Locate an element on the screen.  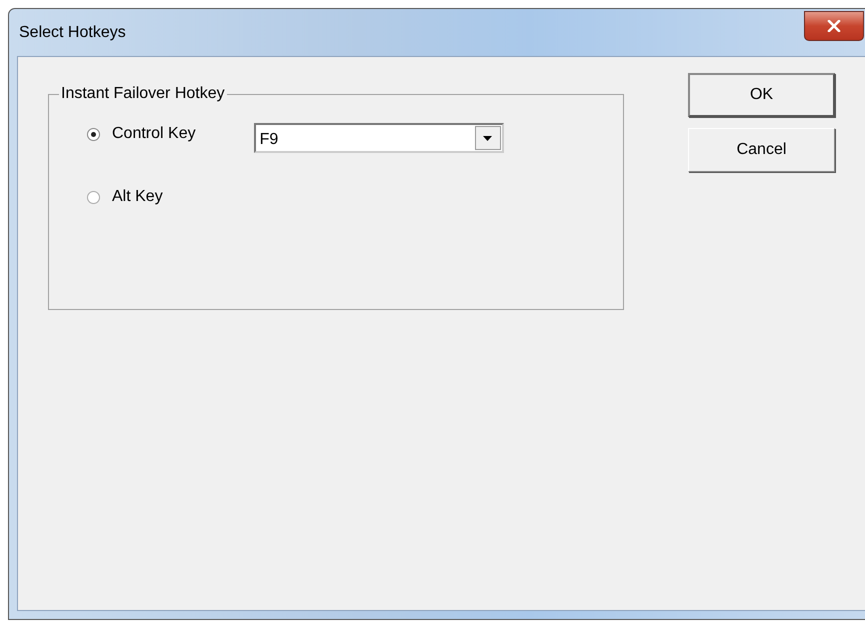
ok-button: OK is located at coordinates (761, 95).